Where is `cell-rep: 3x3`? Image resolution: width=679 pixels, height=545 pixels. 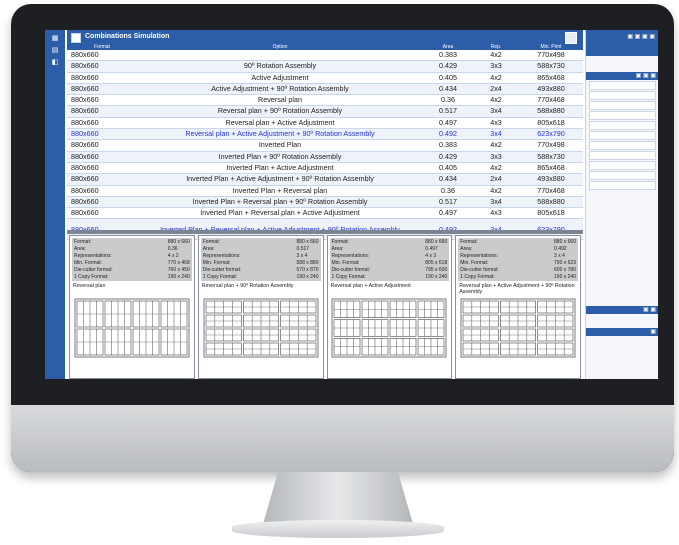 cell-rep: 3x3 is located at coordinates (496, 157).